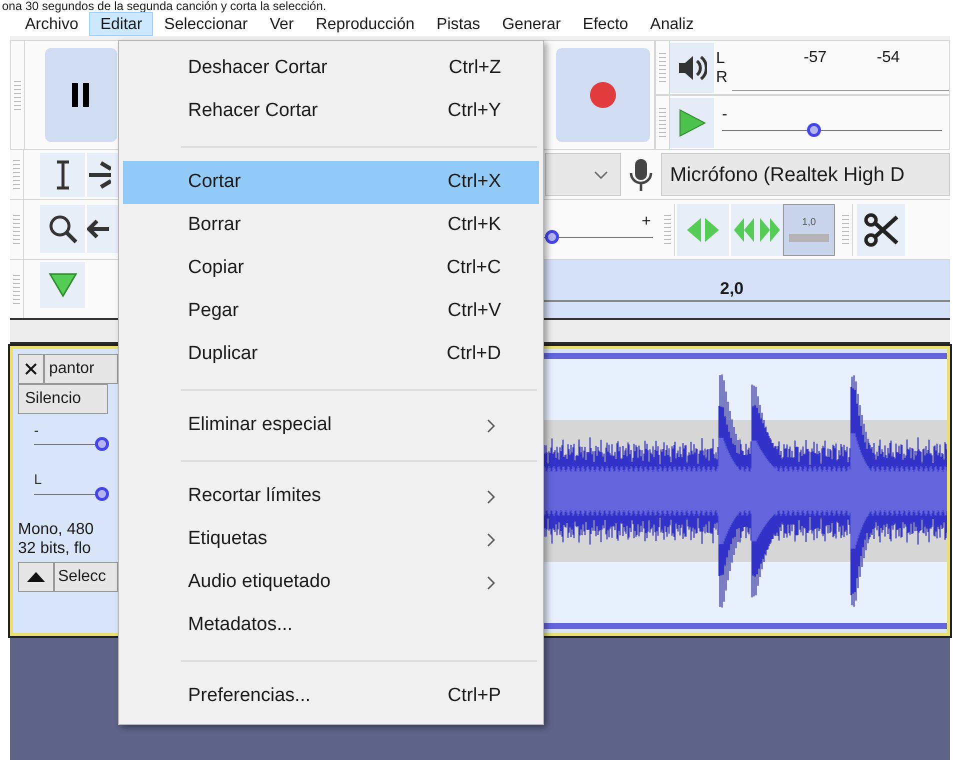 The width and height of the screenshot is (953, 760). I want to click on speaker-icon, so click(692, 68).